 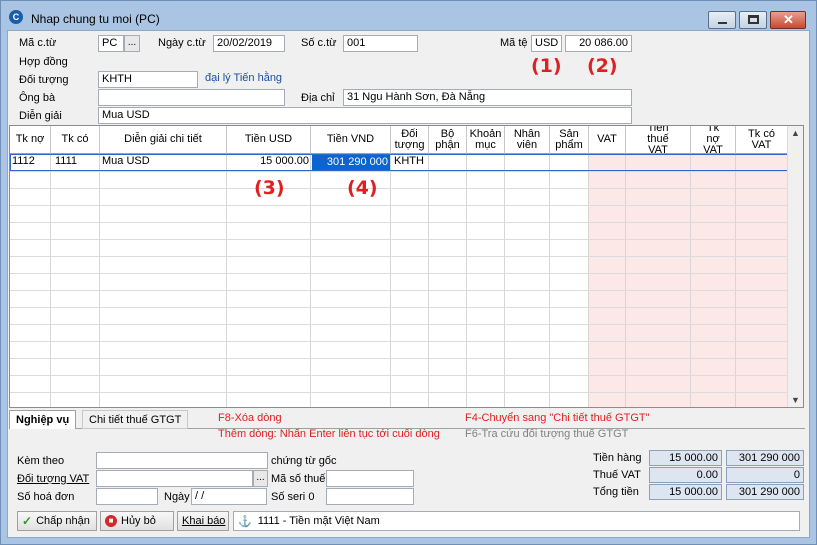 I want to click on cell-tien-usd: 15 000.00, so click(x=269, y=162).